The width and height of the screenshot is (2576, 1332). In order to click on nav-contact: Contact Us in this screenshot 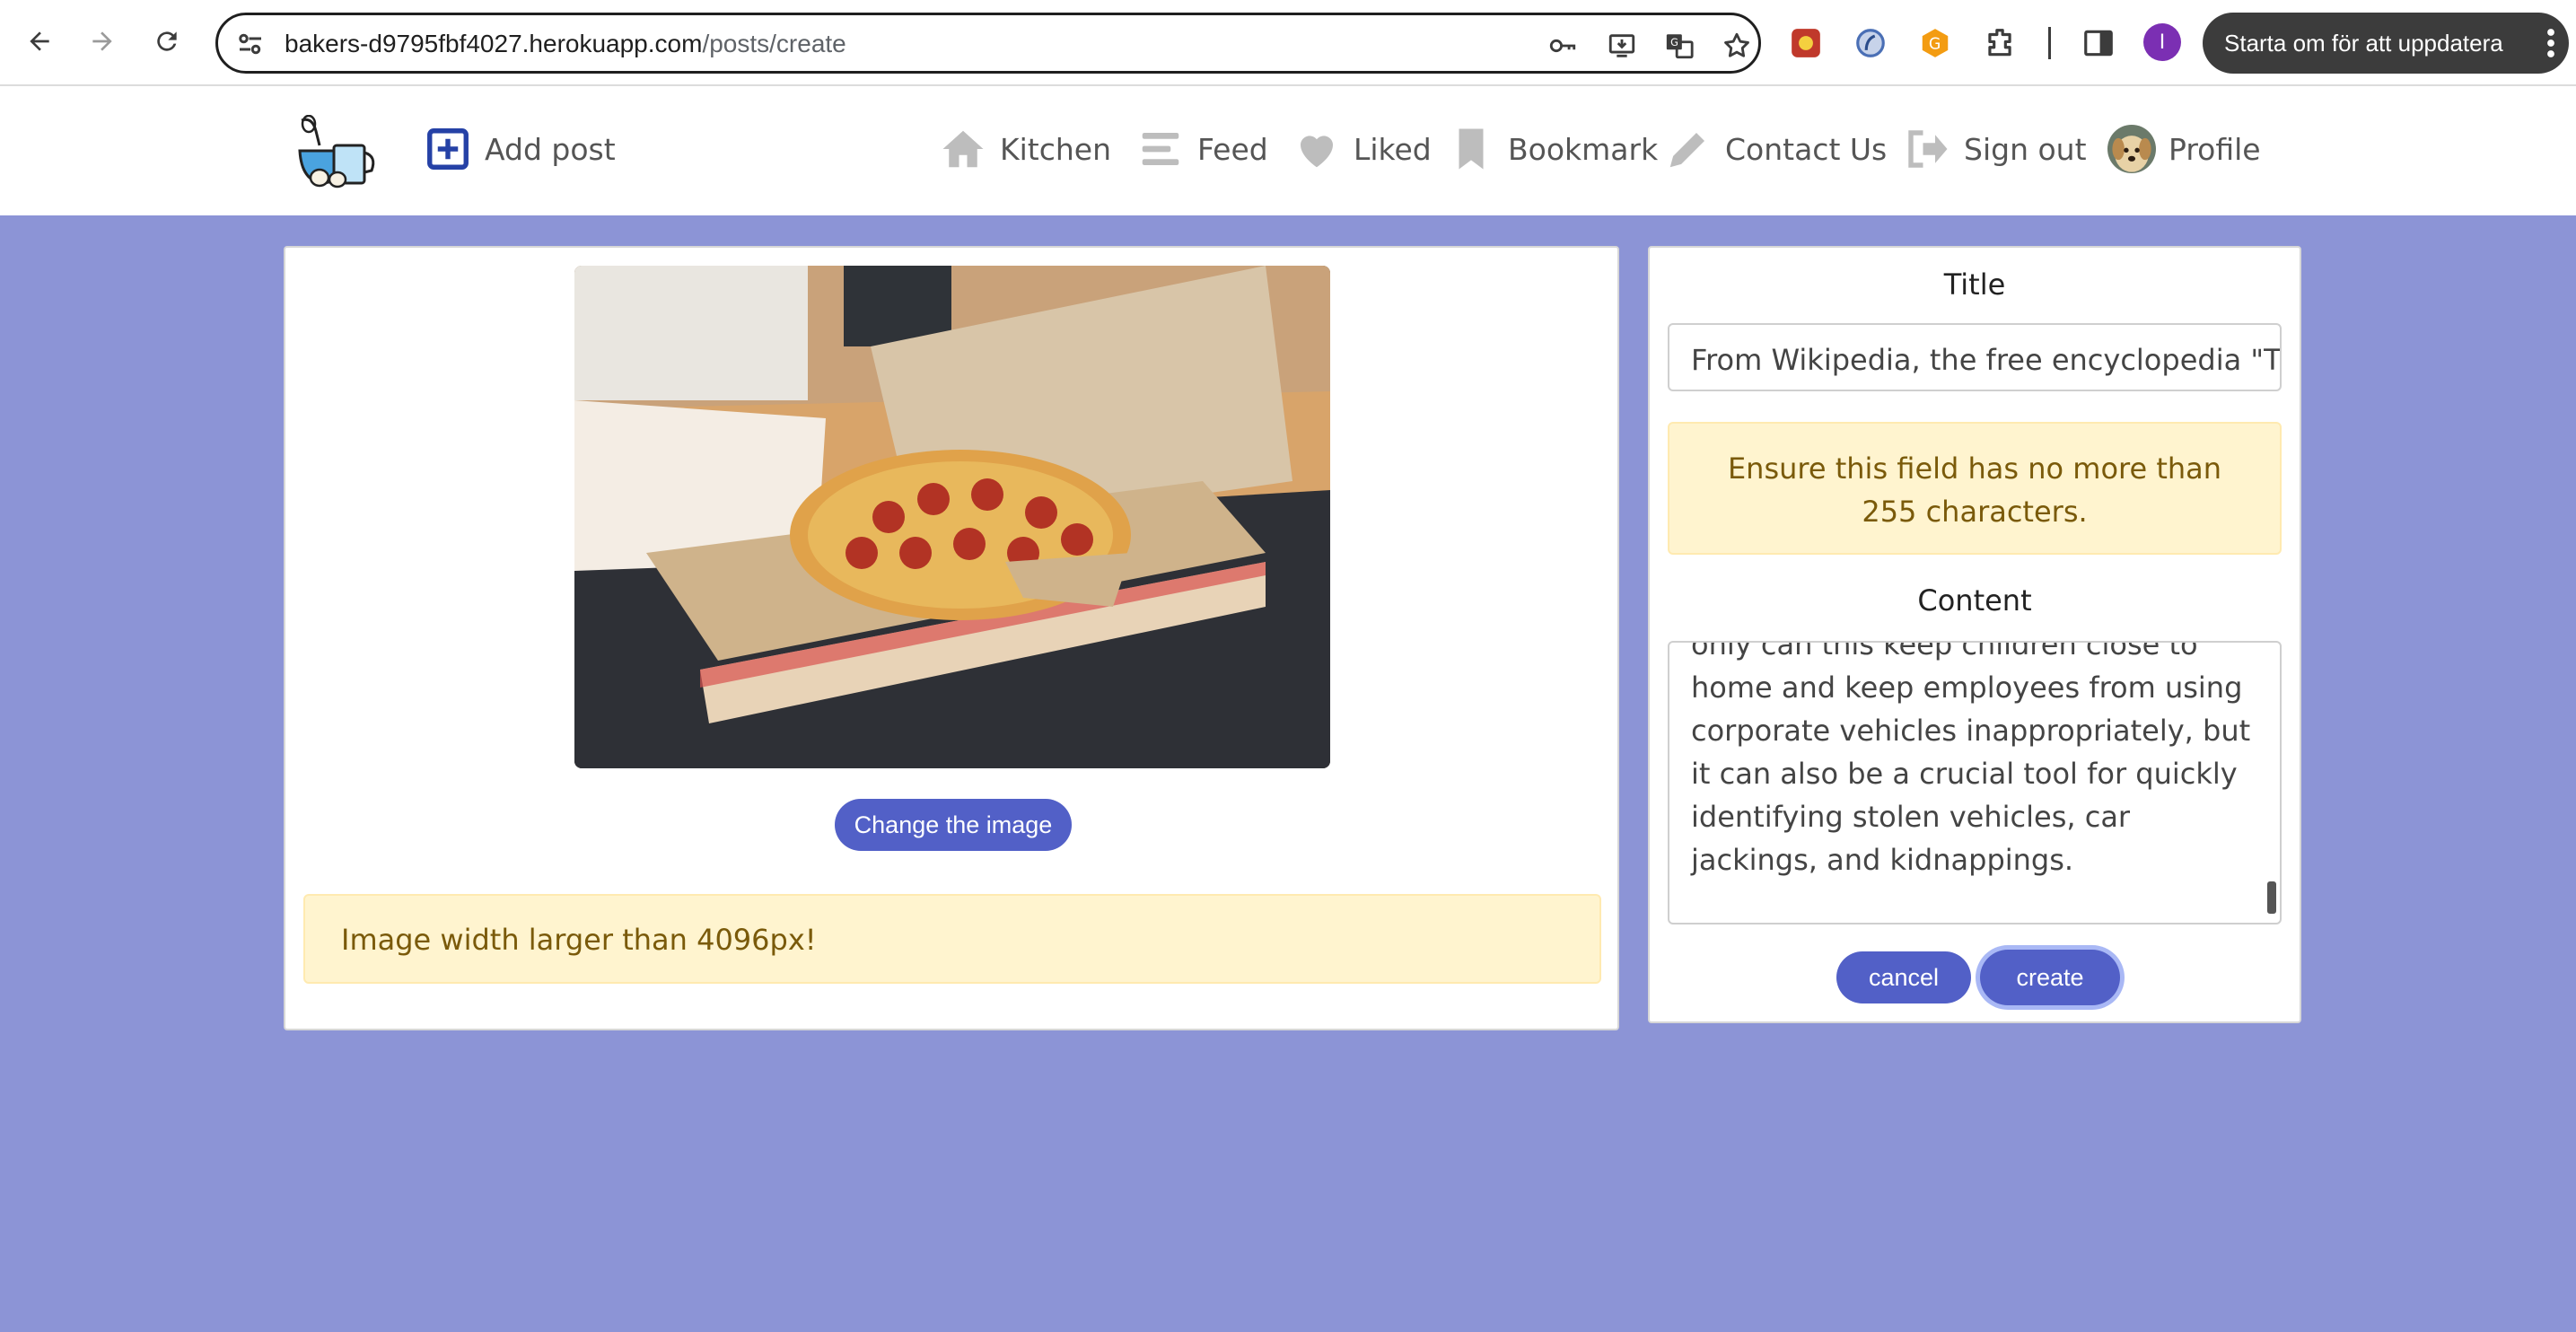, I will do `click(1775, 149)`.